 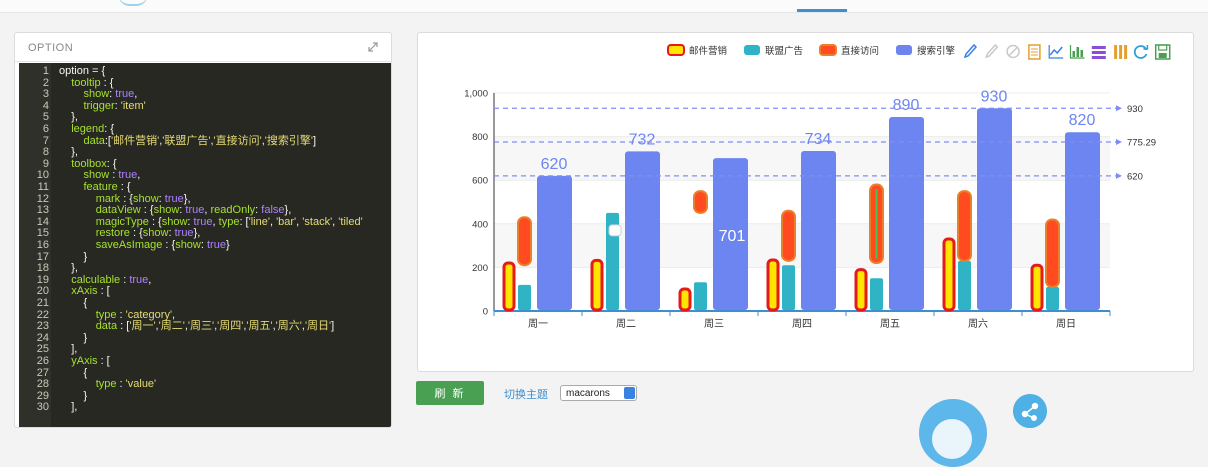 I want to click on legend-label: 联盟广告, so click(x=784, y=51).